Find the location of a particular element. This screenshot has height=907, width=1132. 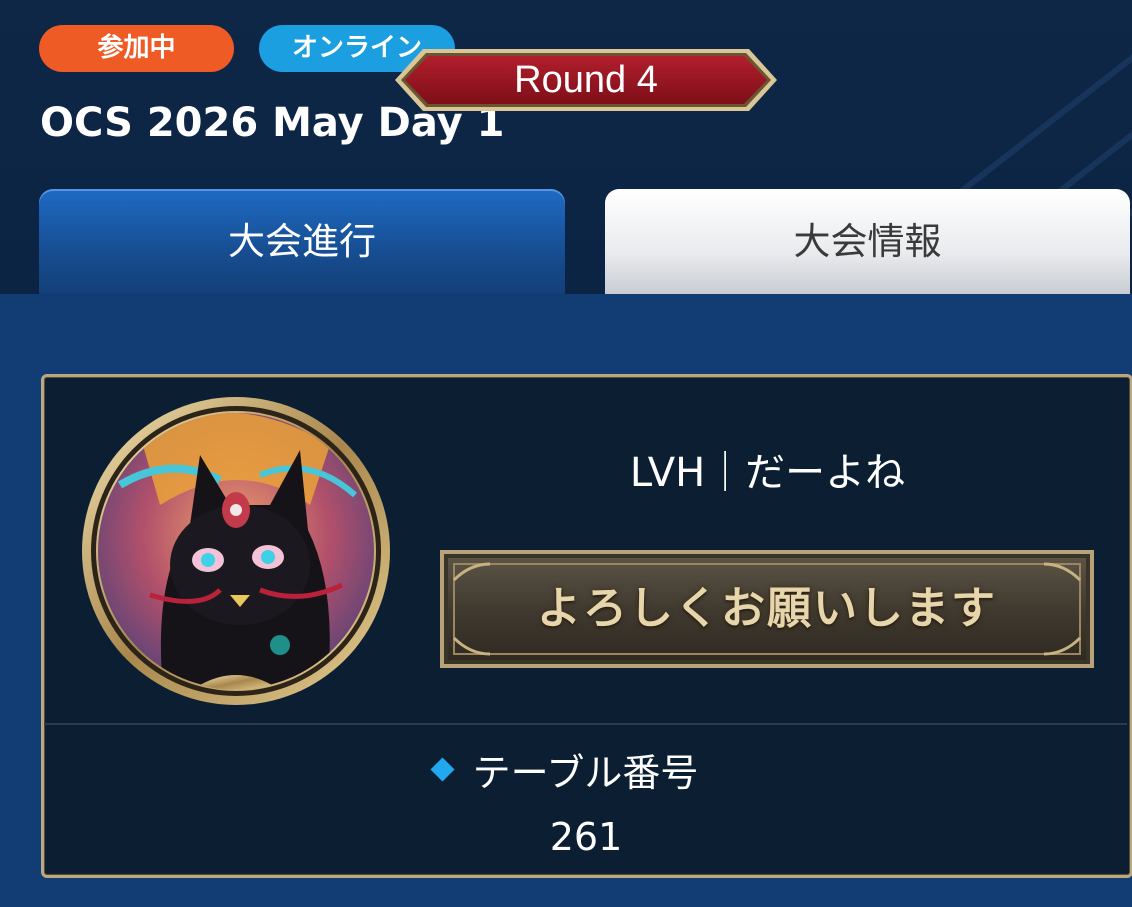

black-cat-avatar-icon is located at coordinates (236, 551).